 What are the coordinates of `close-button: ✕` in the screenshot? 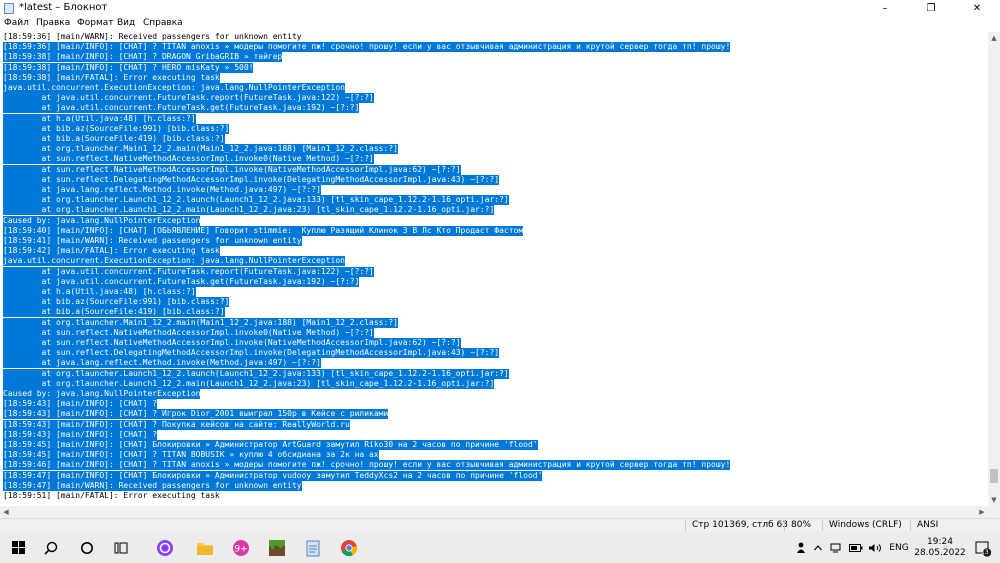 It's located at (977, 8).